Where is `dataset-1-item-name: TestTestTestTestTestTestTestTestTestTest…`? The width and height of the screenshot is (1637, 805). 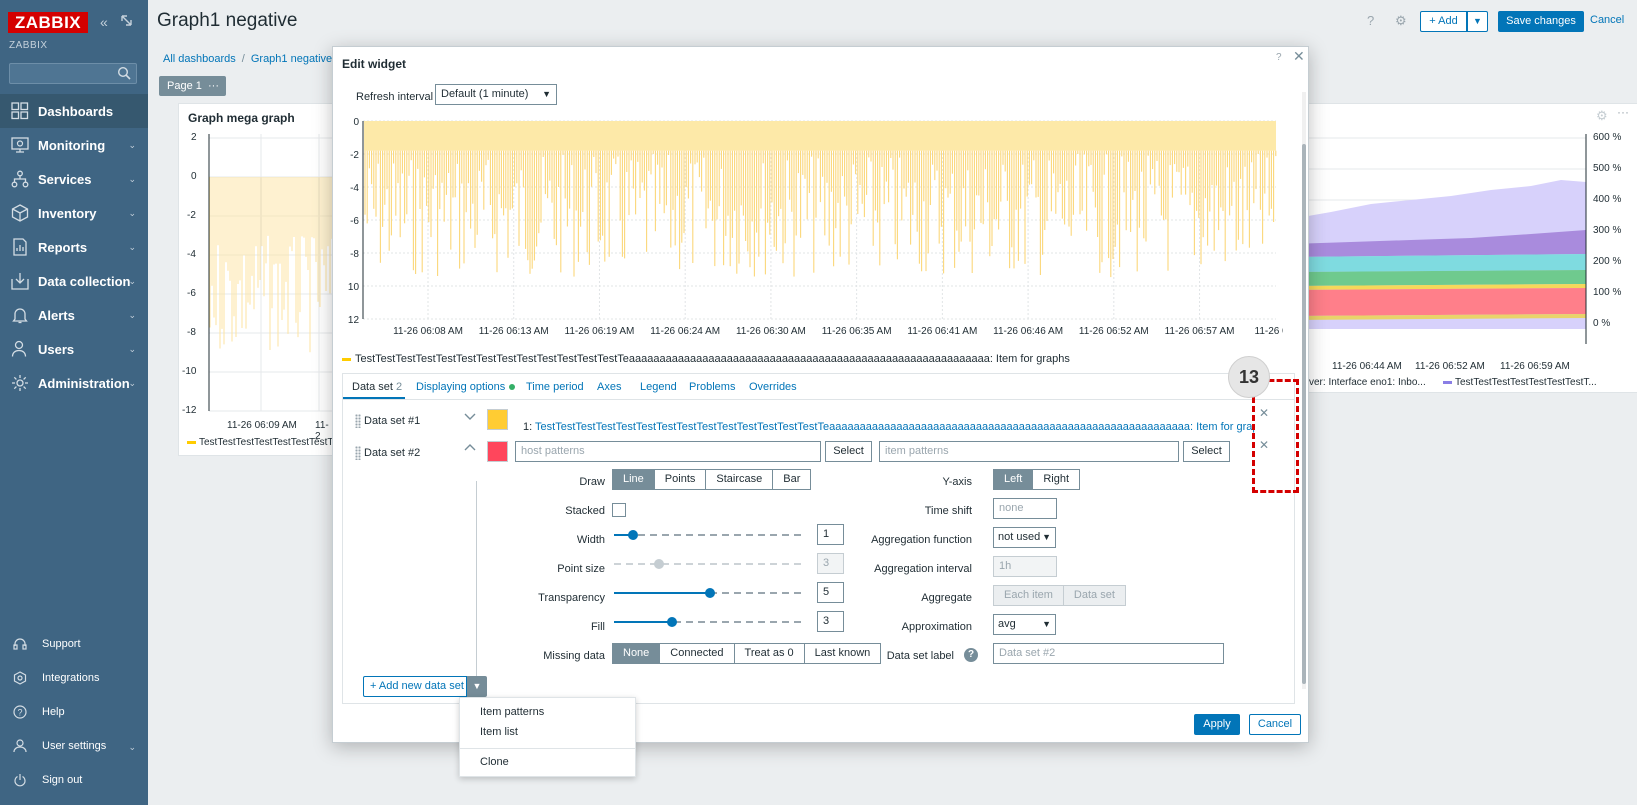
dataset-1-item-name: TestTestTestTestTestTestTestTestTestTest… is located at coordinates (895, 427).